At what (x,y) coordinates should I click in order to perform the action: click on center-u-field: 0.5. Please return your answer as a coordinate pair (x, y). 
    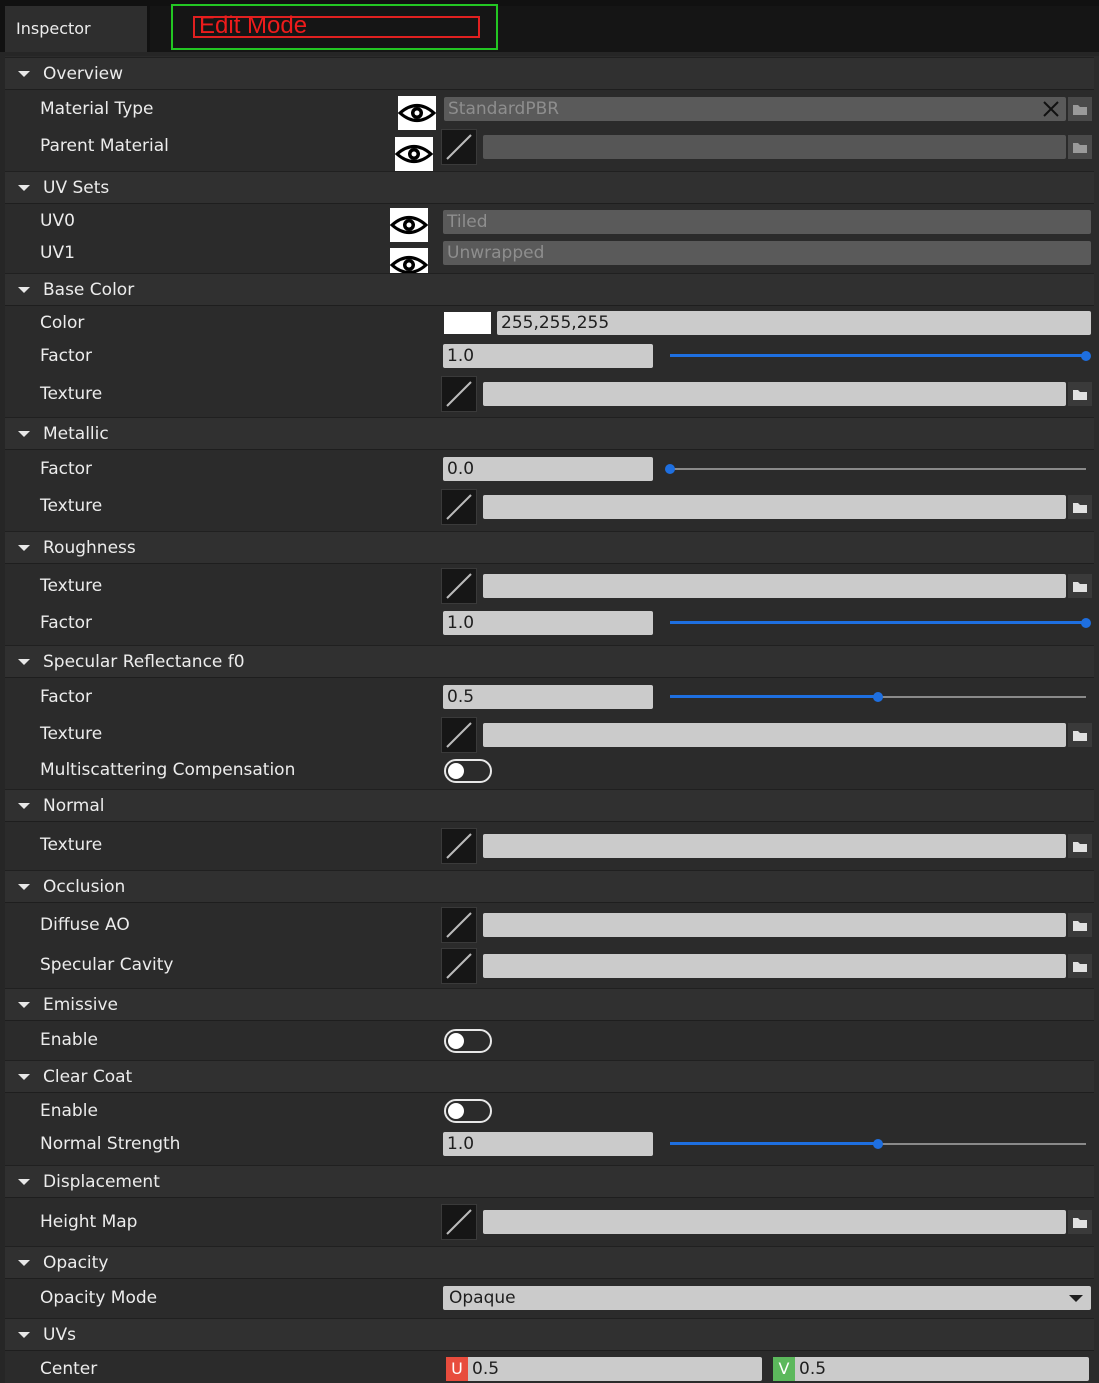
    Looking at the image, I should click on (615, 1369).